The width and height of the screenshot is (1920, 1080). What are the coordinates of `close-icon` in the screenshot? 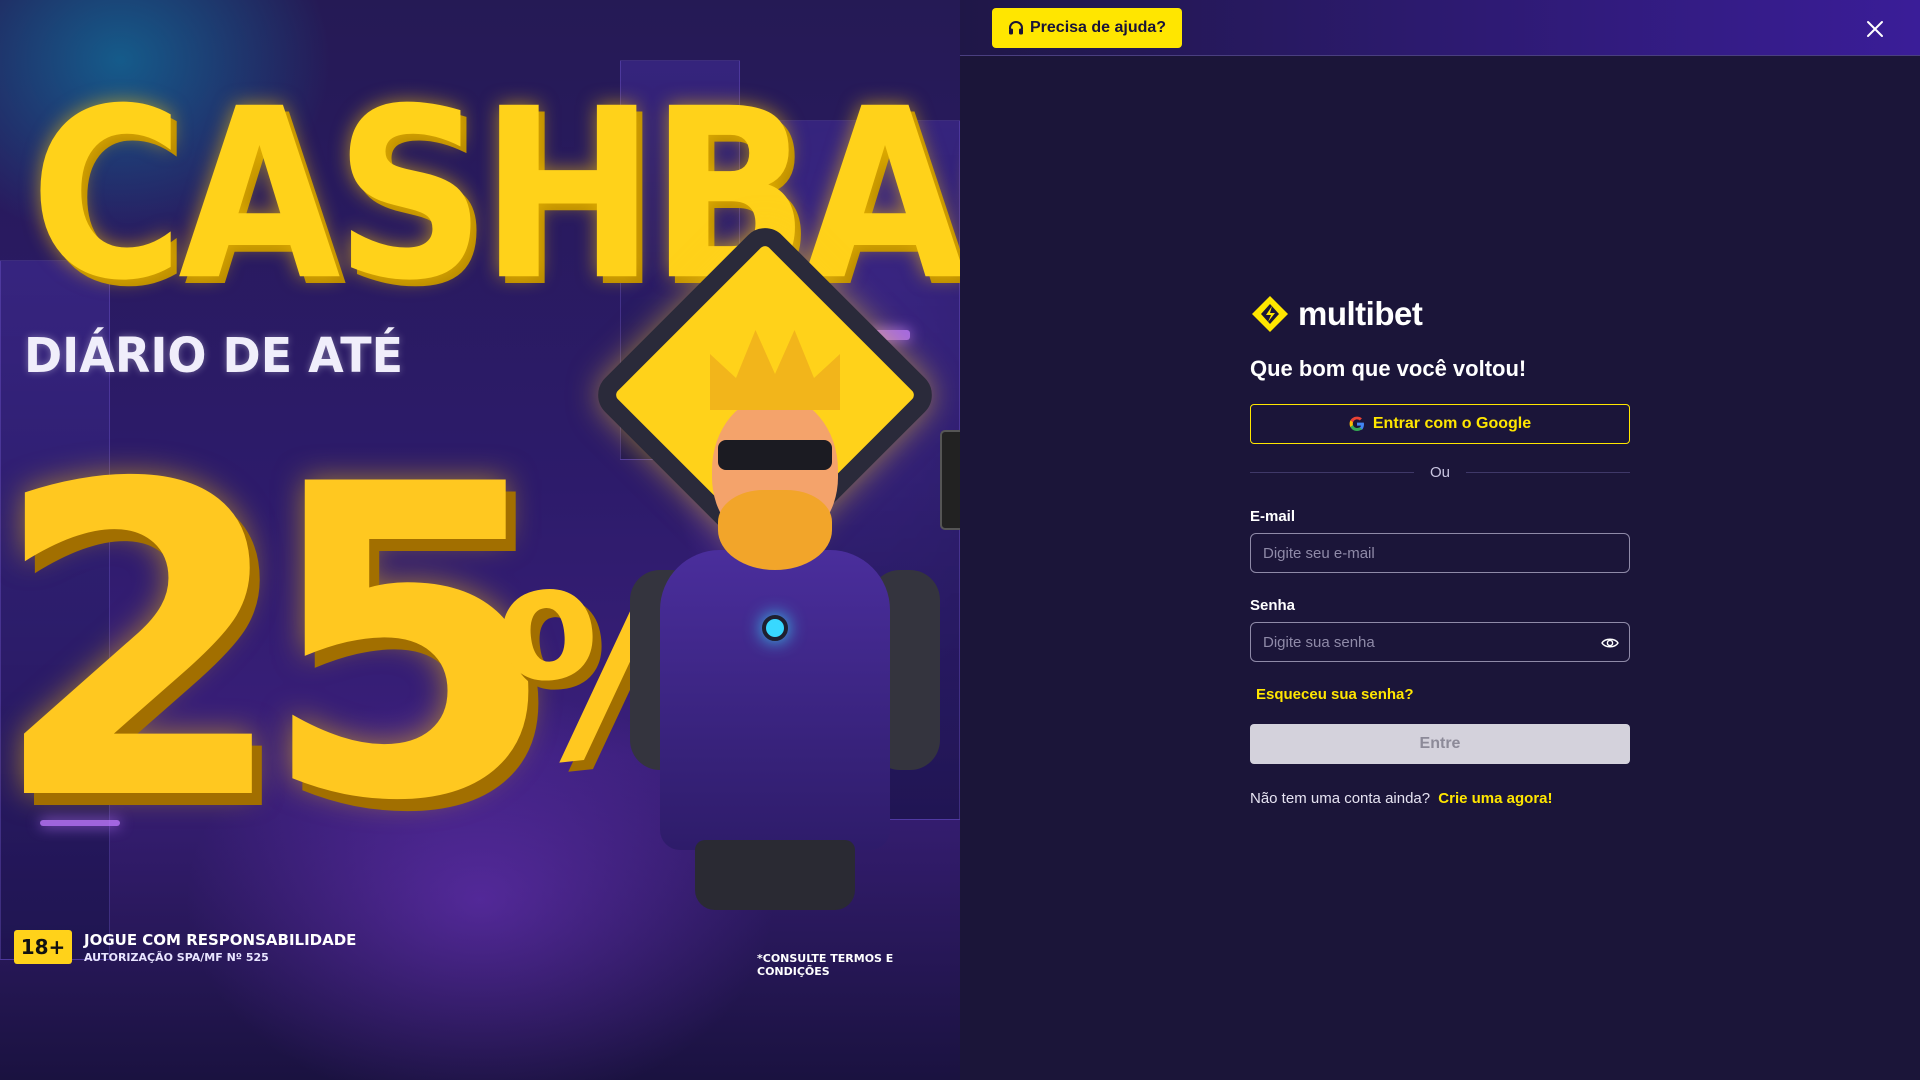 It's located at (1875, 29).